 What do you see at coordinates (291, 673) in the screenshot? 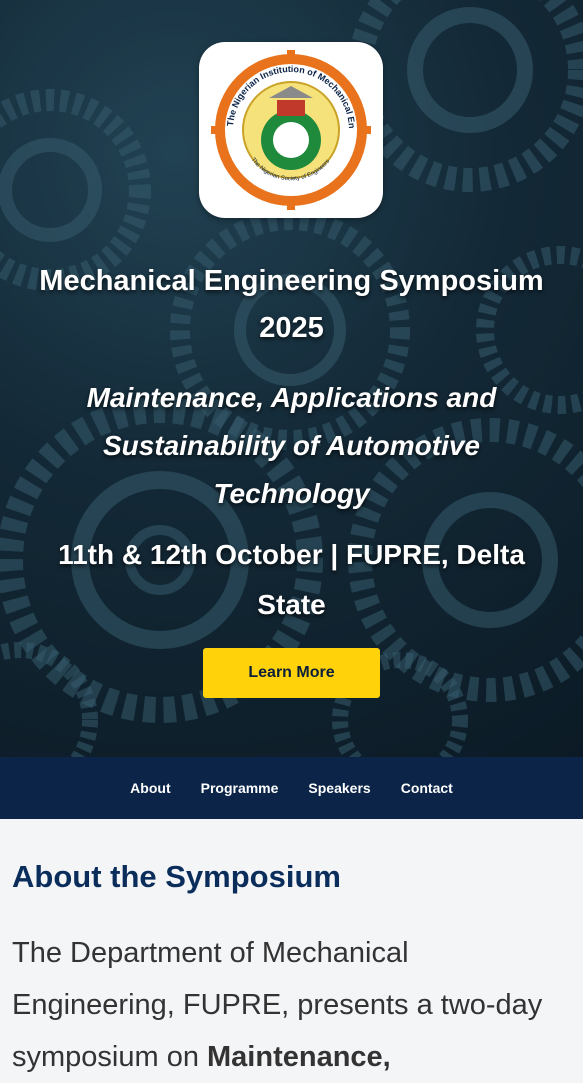
I see `learn-more-button: Learn More` at bounding box center [291, 673].